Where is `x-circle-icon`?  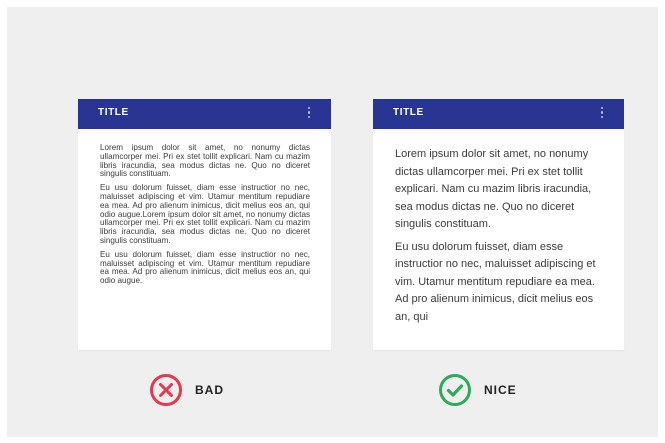 x-circle-icon is located at coordinates (166, 390).